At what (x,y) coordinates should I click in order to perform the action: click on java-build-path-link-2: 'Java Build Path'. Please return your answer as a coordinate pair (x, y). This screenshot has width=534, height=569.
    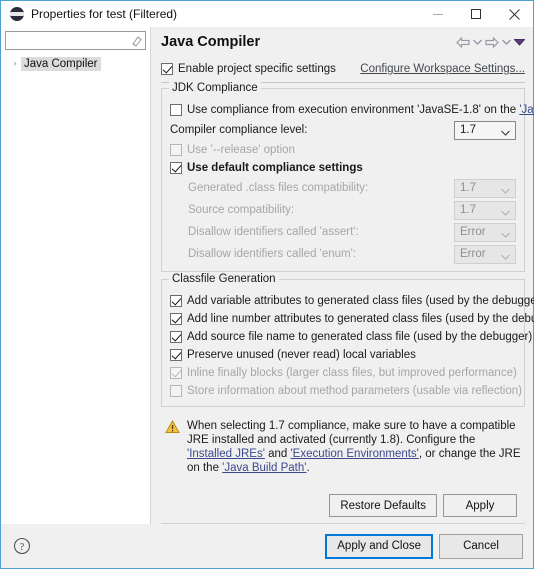
    Looking at the image, I should click on (264, 468).